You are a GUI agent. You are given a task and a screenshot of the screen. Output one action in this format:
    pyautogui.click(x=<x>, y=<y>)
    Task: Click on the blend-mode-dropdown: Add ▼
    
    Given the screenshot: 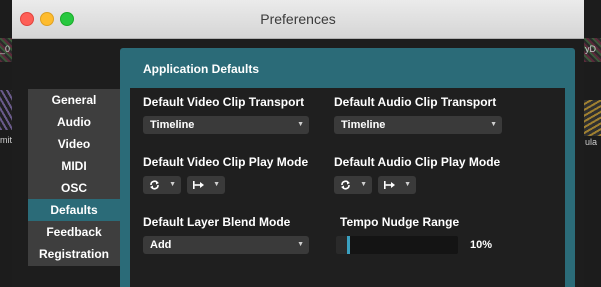 What is the action you would take?
    pyautogui.click(x=226, y=245)
    